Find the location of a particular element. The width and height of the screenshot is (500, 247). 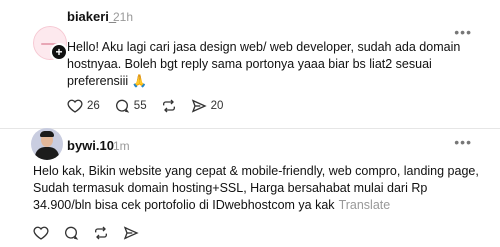

username: biakeri_ is located at coordinates (91, 16).